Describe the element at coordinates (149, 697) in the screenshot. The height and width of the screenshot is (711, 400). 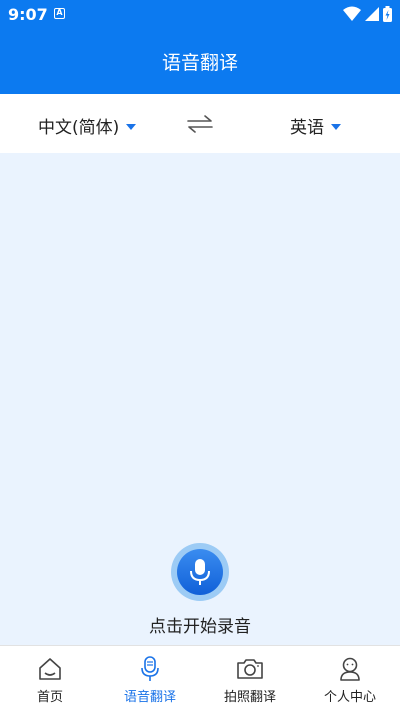
I see `nav-label-voice: 语音翻译` at that location.